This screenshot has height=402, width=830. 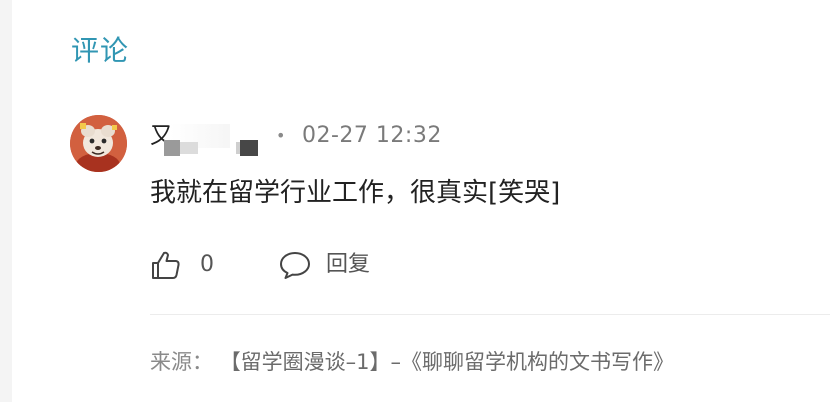 I want to click on thumbs-up-icon, so click(x=166, y=265).